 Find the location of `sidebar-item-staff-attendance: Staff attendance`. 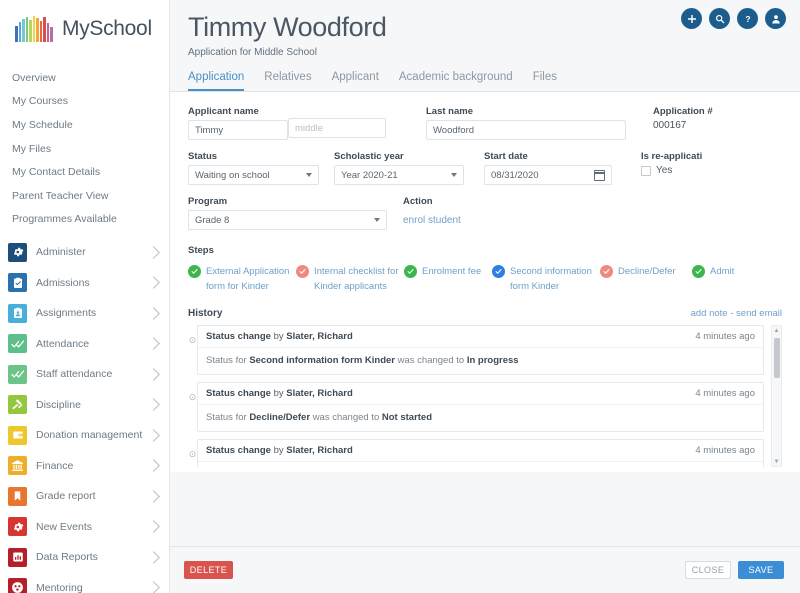

sidebar-item-staff-attendance: Staff attendance is located at coordinates (84, 374).